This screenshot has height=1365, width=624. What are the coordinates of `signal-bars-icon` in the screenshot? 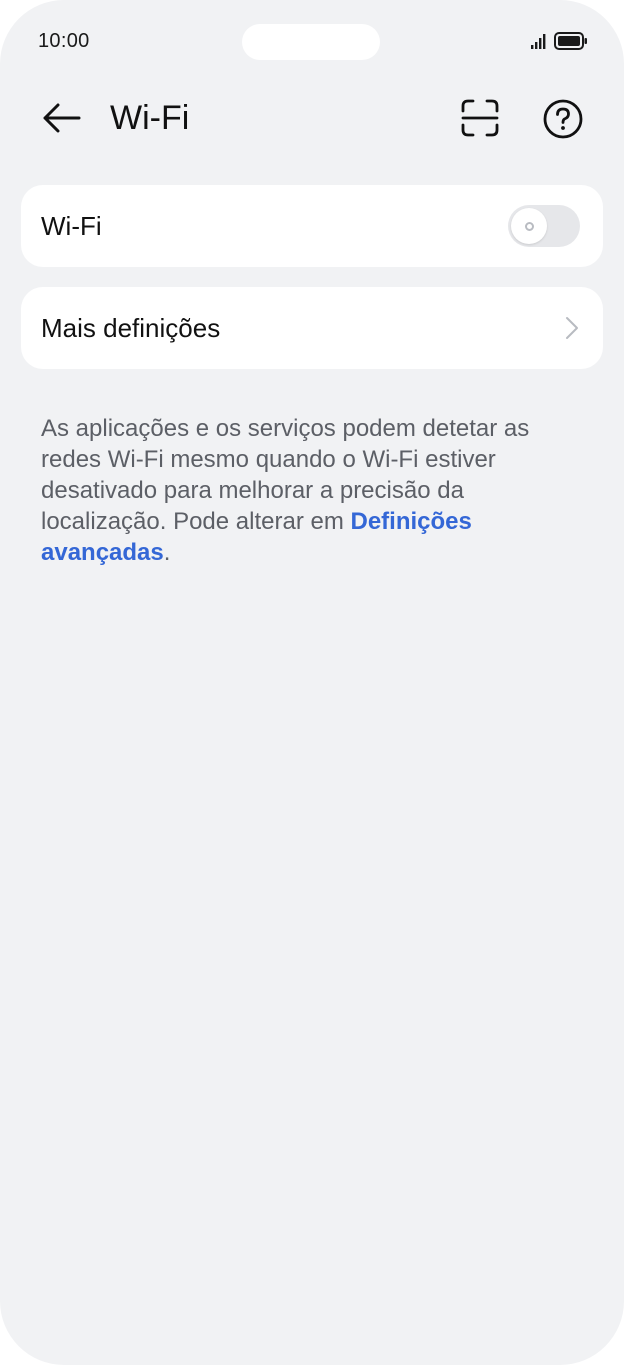 It's located at (538, 41).